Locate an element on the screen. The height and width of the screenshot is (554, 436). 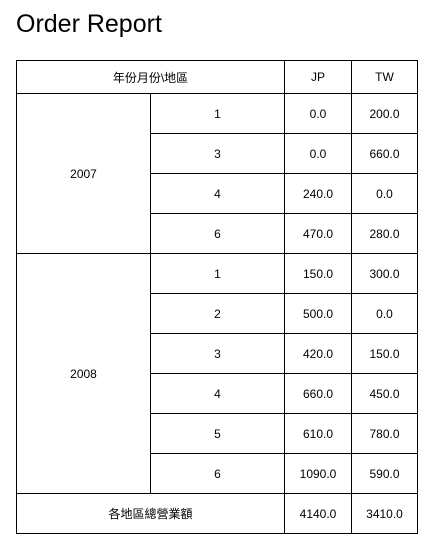
value-cell-tw: 200.0 is located at coordinates (384, 113).